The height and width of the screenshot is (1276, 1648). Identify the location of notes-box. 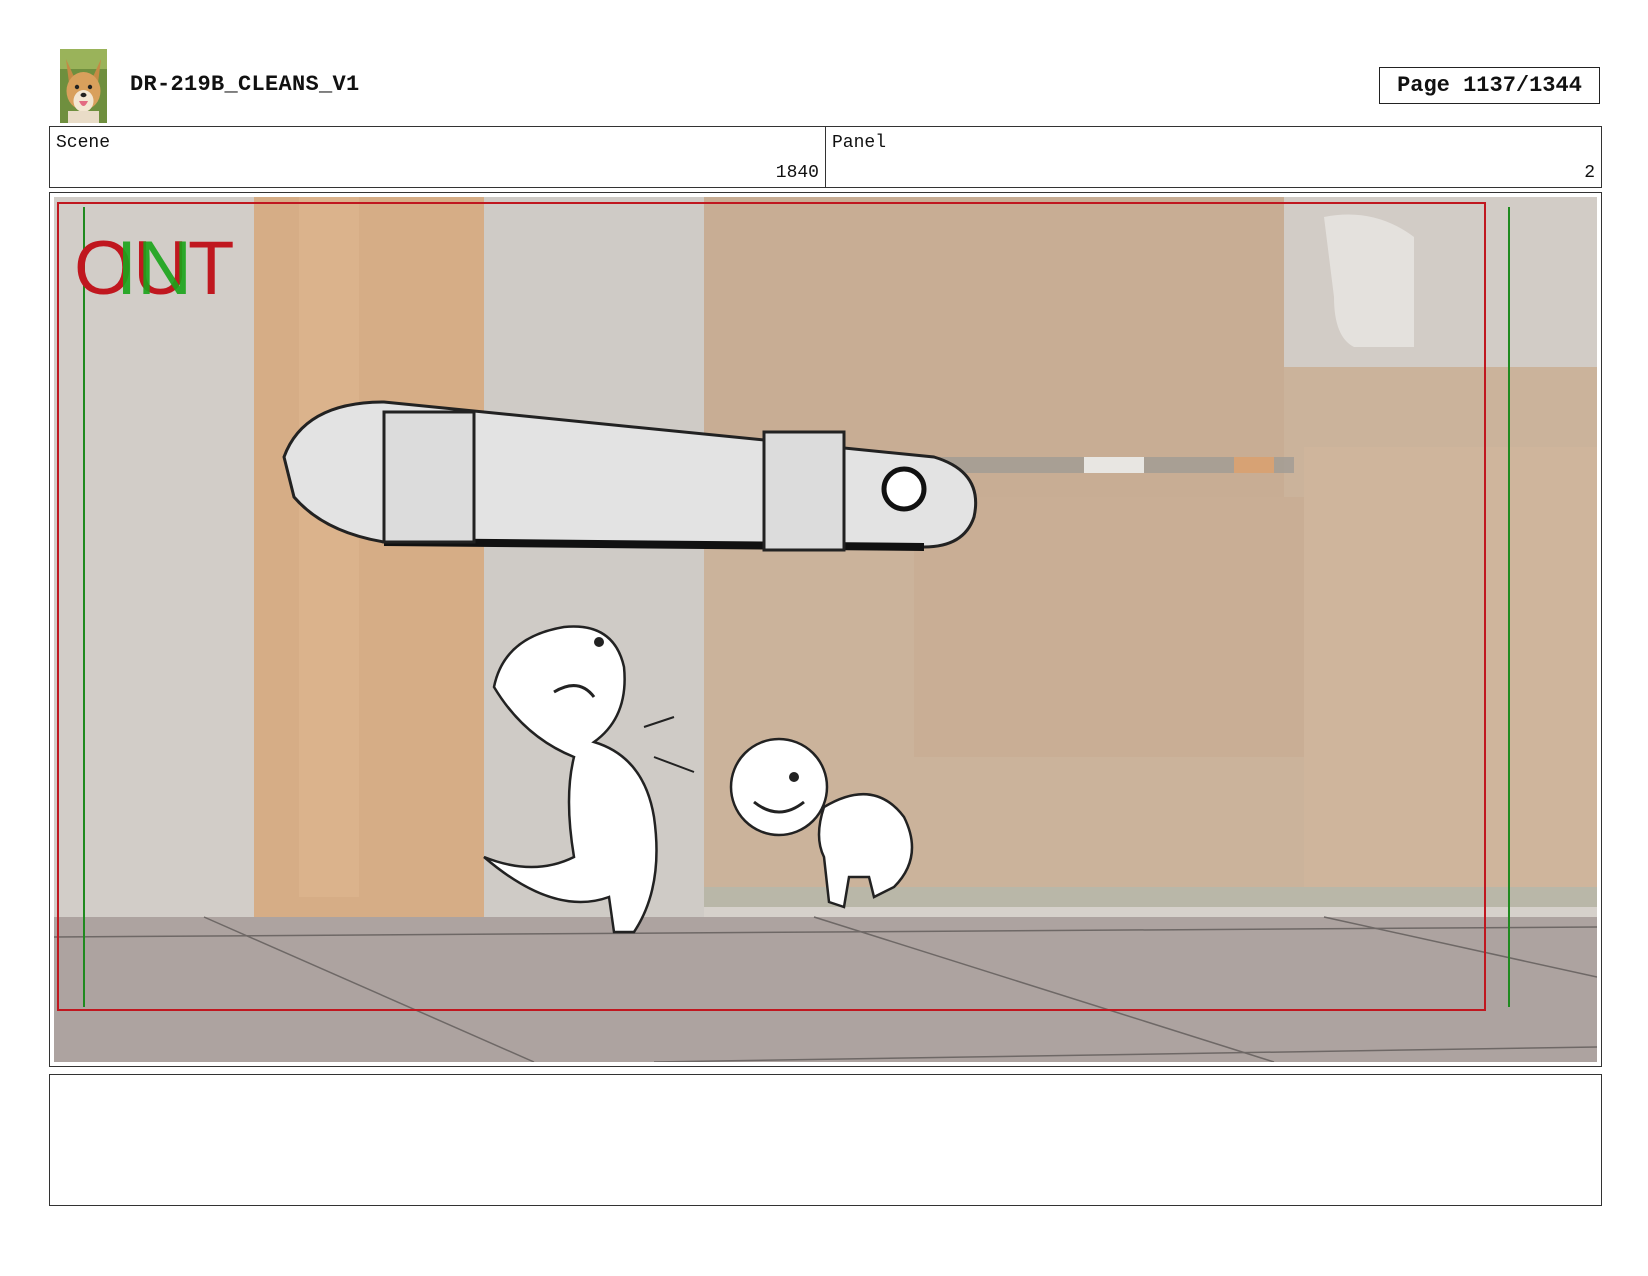
(825, 1140).